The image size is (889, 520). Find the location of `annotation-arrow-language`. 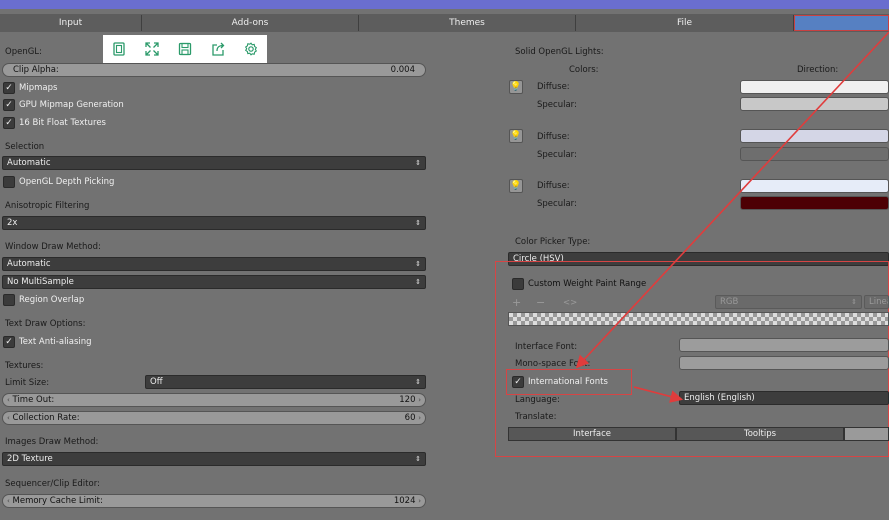

annotation-arrow-language is located at coordinates (658, 394).